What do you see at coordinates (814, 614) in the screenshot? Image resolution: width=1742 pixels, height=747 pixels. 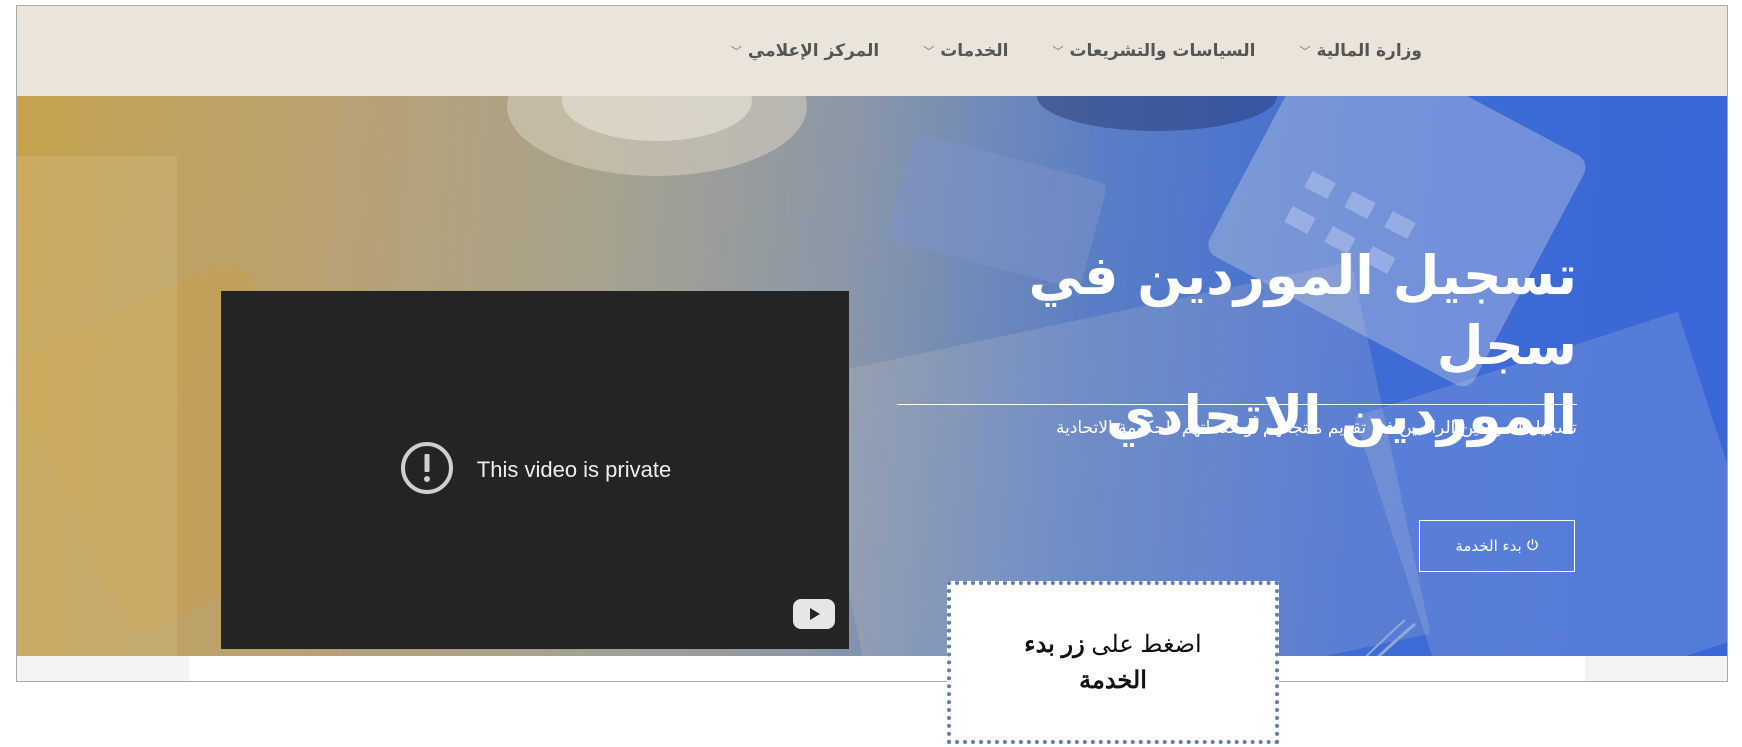 I see `youtube-play-icon` at bounding box center [814, 614].